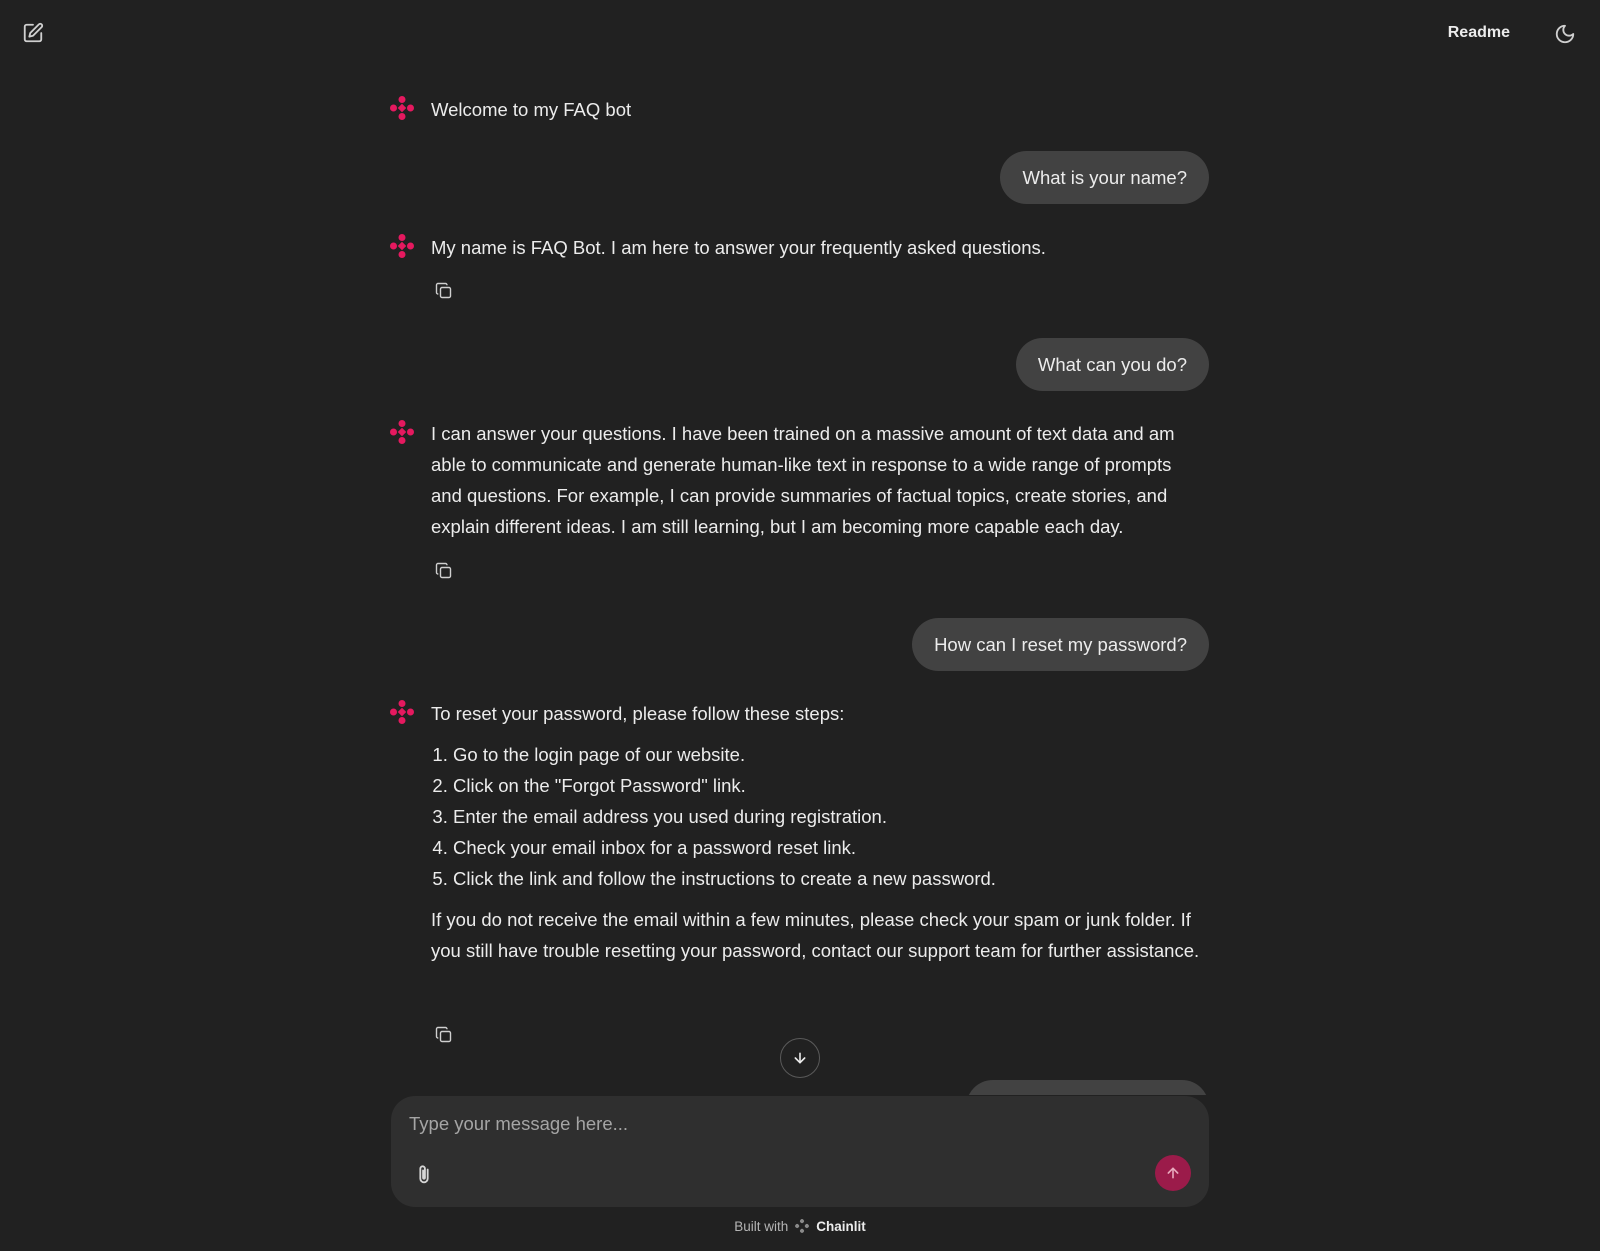  What do you see at coordinates (1087, 1087) in the screenshot?
I see `user-message-bubble-partial` at bounding box center [1087, 1087].